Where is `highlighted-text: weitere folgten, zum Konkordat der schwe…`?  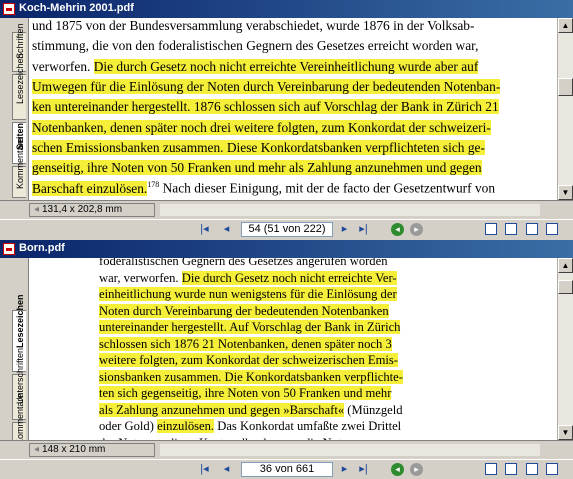
highlighted-text: weitere folgten, zum Konkordat der schwe… is located at coordinates (248, 360).